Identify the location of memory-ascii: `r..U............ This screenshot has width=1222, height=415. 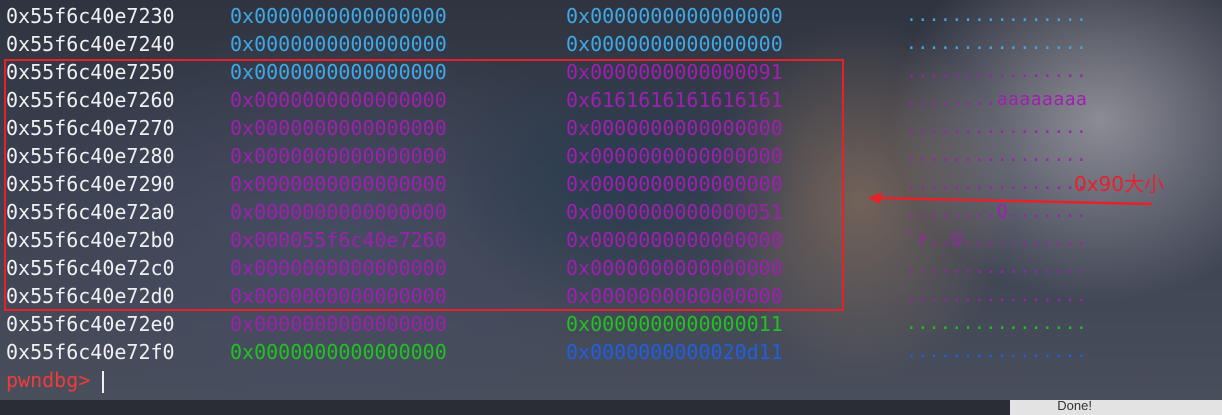
(997, 239).